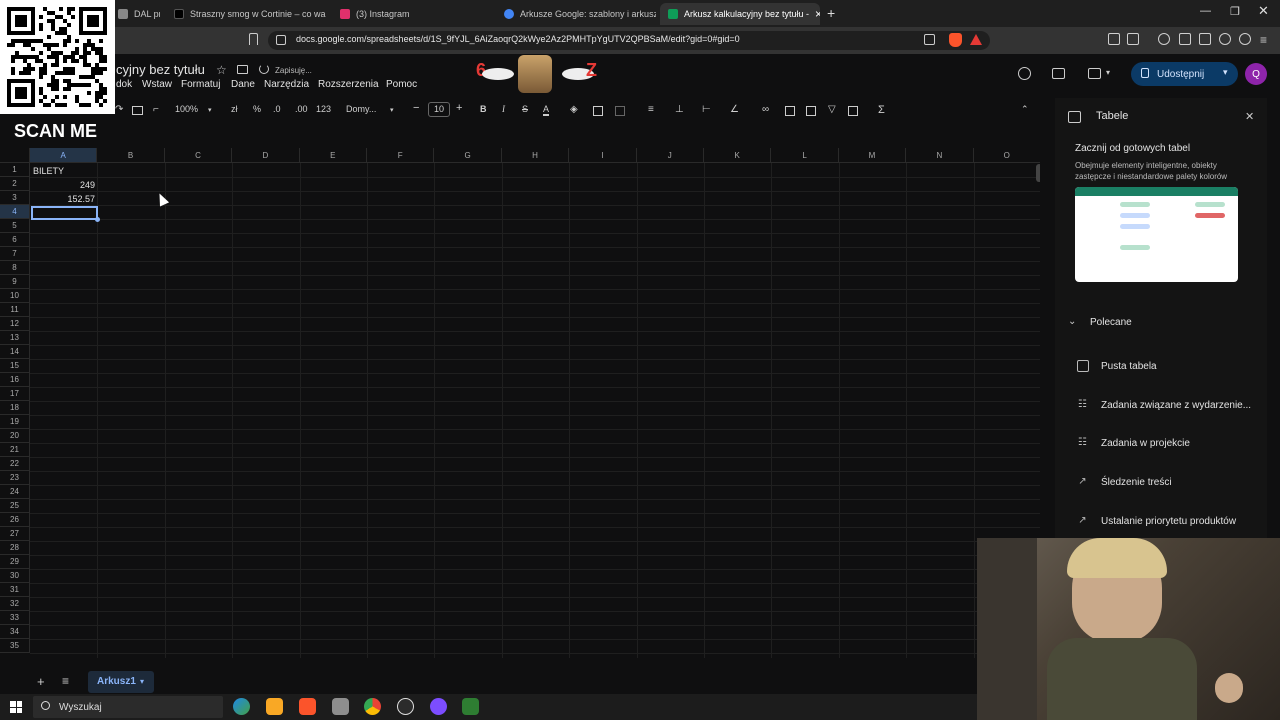 The height and width of the screenshot is (720, 1280). Describe the element at coordinates (603, 155) in the screenshot. I see `column-header: I` at that location.